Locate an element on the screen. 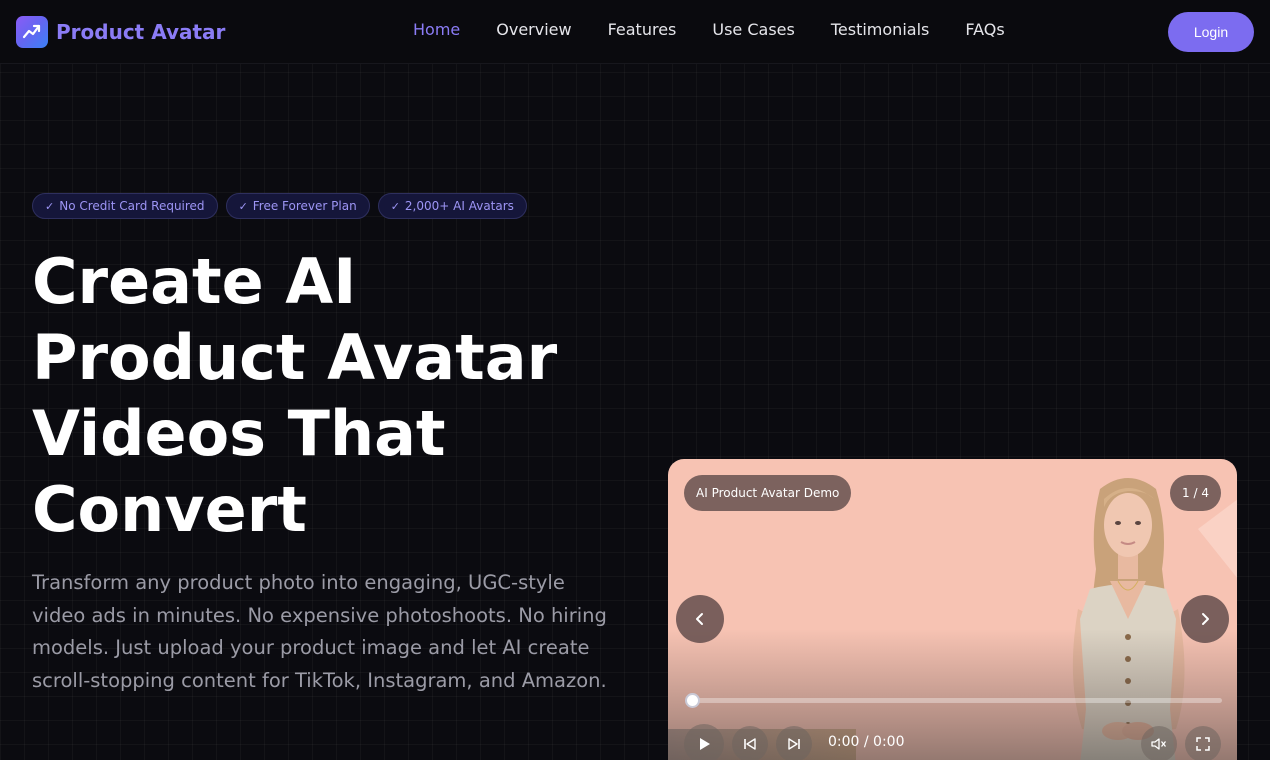 The image size is (1270, 760). nav-link-use-cases: Use Cases is located at coordinates (753, 29).